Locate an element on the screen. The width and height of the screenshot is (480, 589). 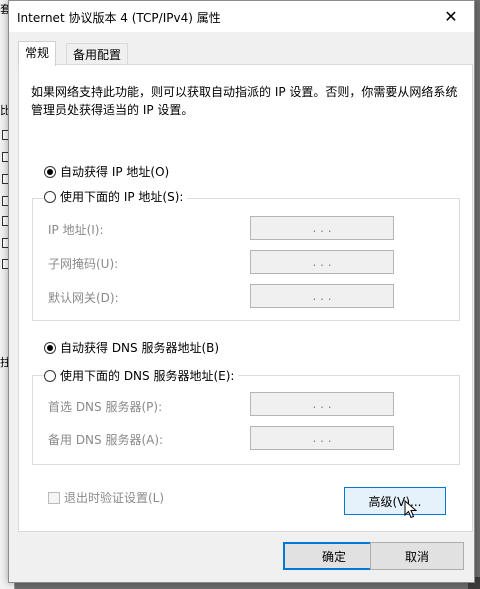
default-gateway-input: . . . is located at coordinates (322, 296).